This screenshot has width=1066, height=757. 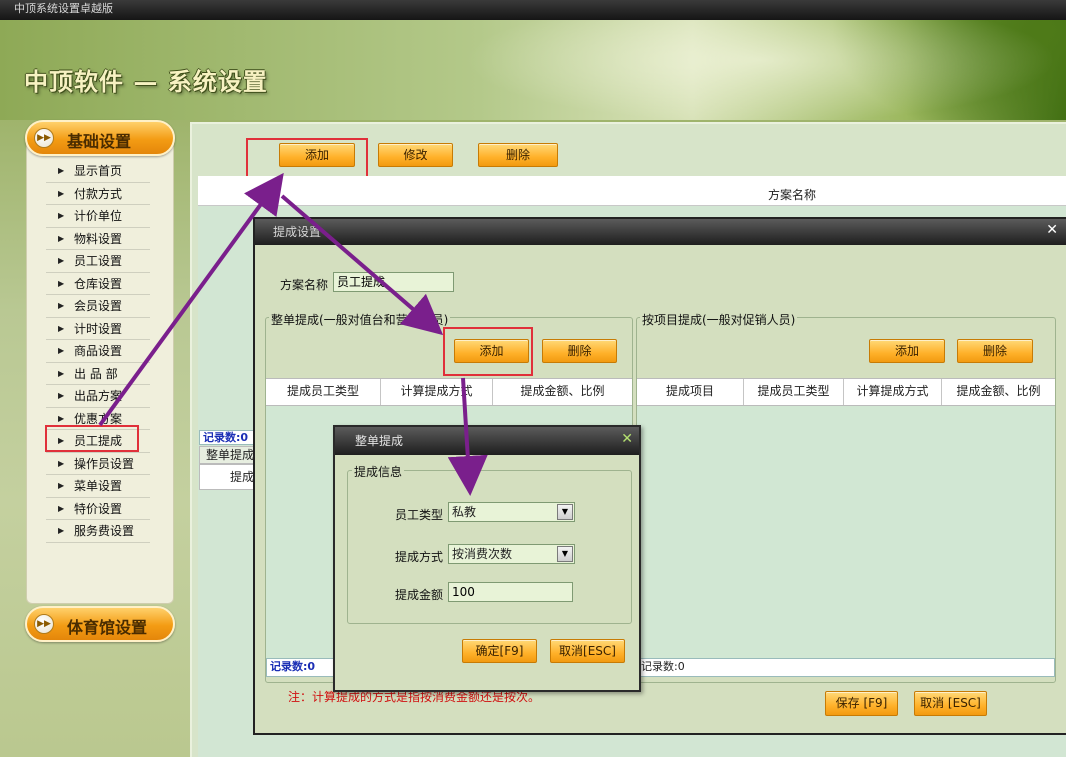 I want to click on nav-item-label: 付款方式, so click(x=98, y=193).